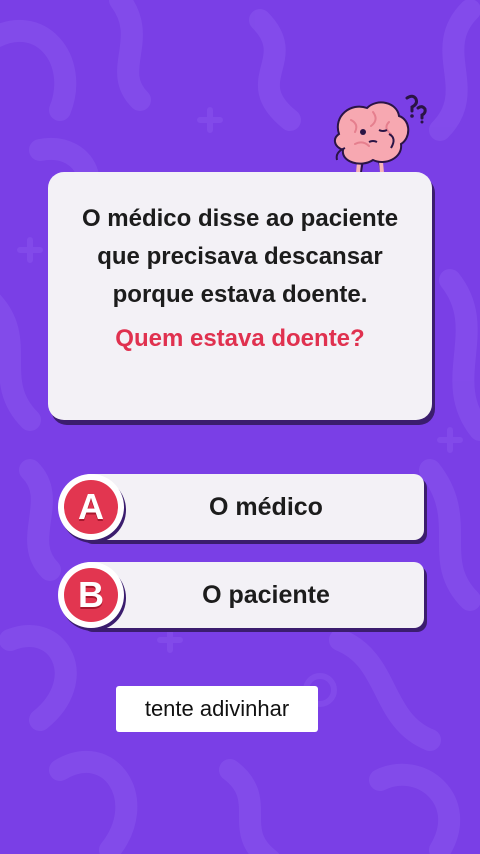  I want to click on question-prompt: Quem estava doente?, so click(240, 338).